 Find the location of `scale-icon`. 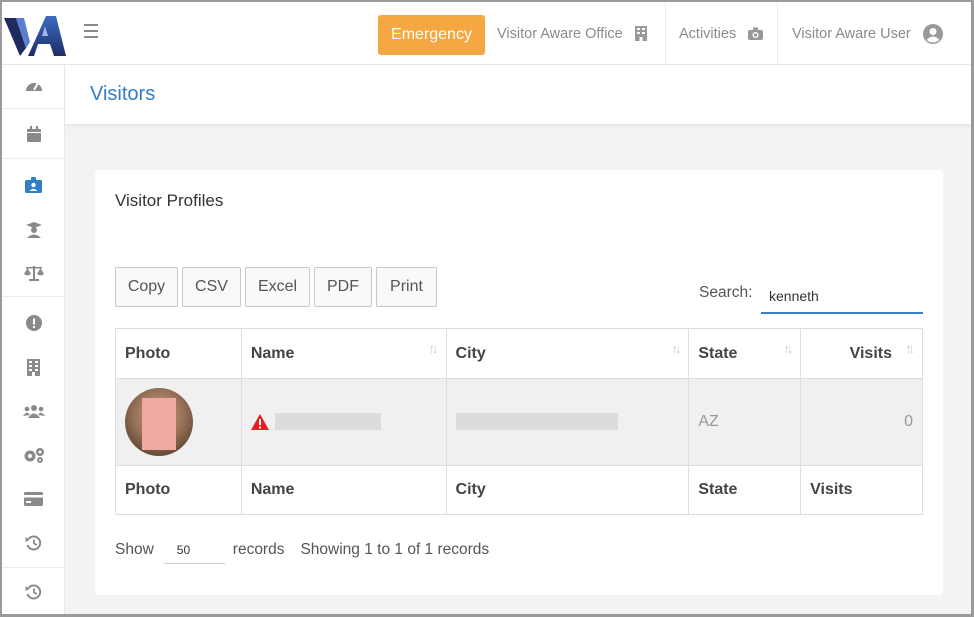

scale-icon is located at coordinates (33, 273).